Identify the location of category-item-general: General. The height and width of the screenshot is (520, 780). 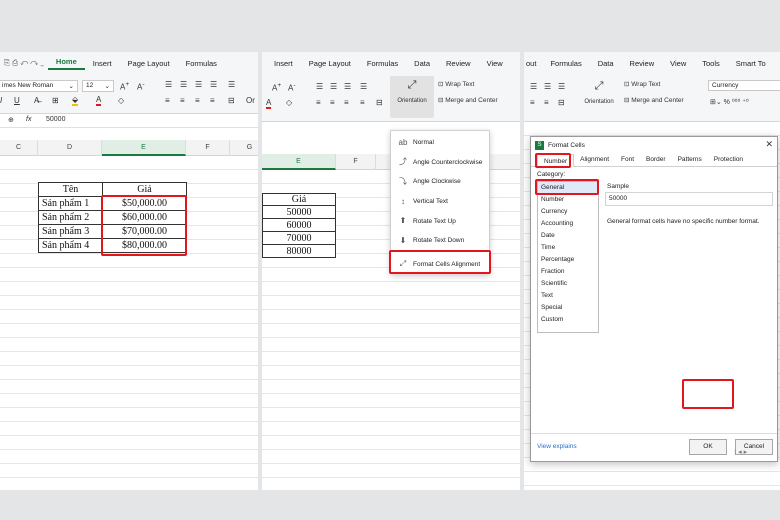
(568, 188).